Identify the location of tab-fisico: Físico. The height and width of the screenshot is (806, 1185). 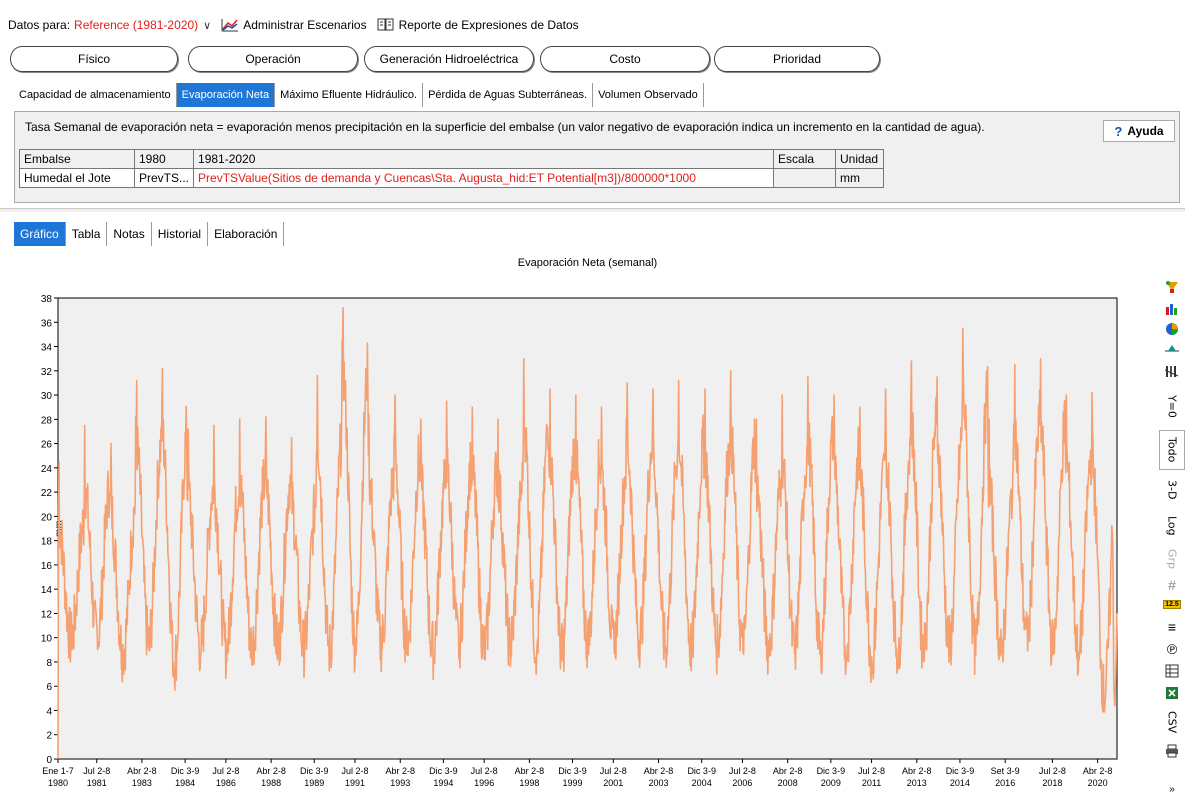
(94, 59).